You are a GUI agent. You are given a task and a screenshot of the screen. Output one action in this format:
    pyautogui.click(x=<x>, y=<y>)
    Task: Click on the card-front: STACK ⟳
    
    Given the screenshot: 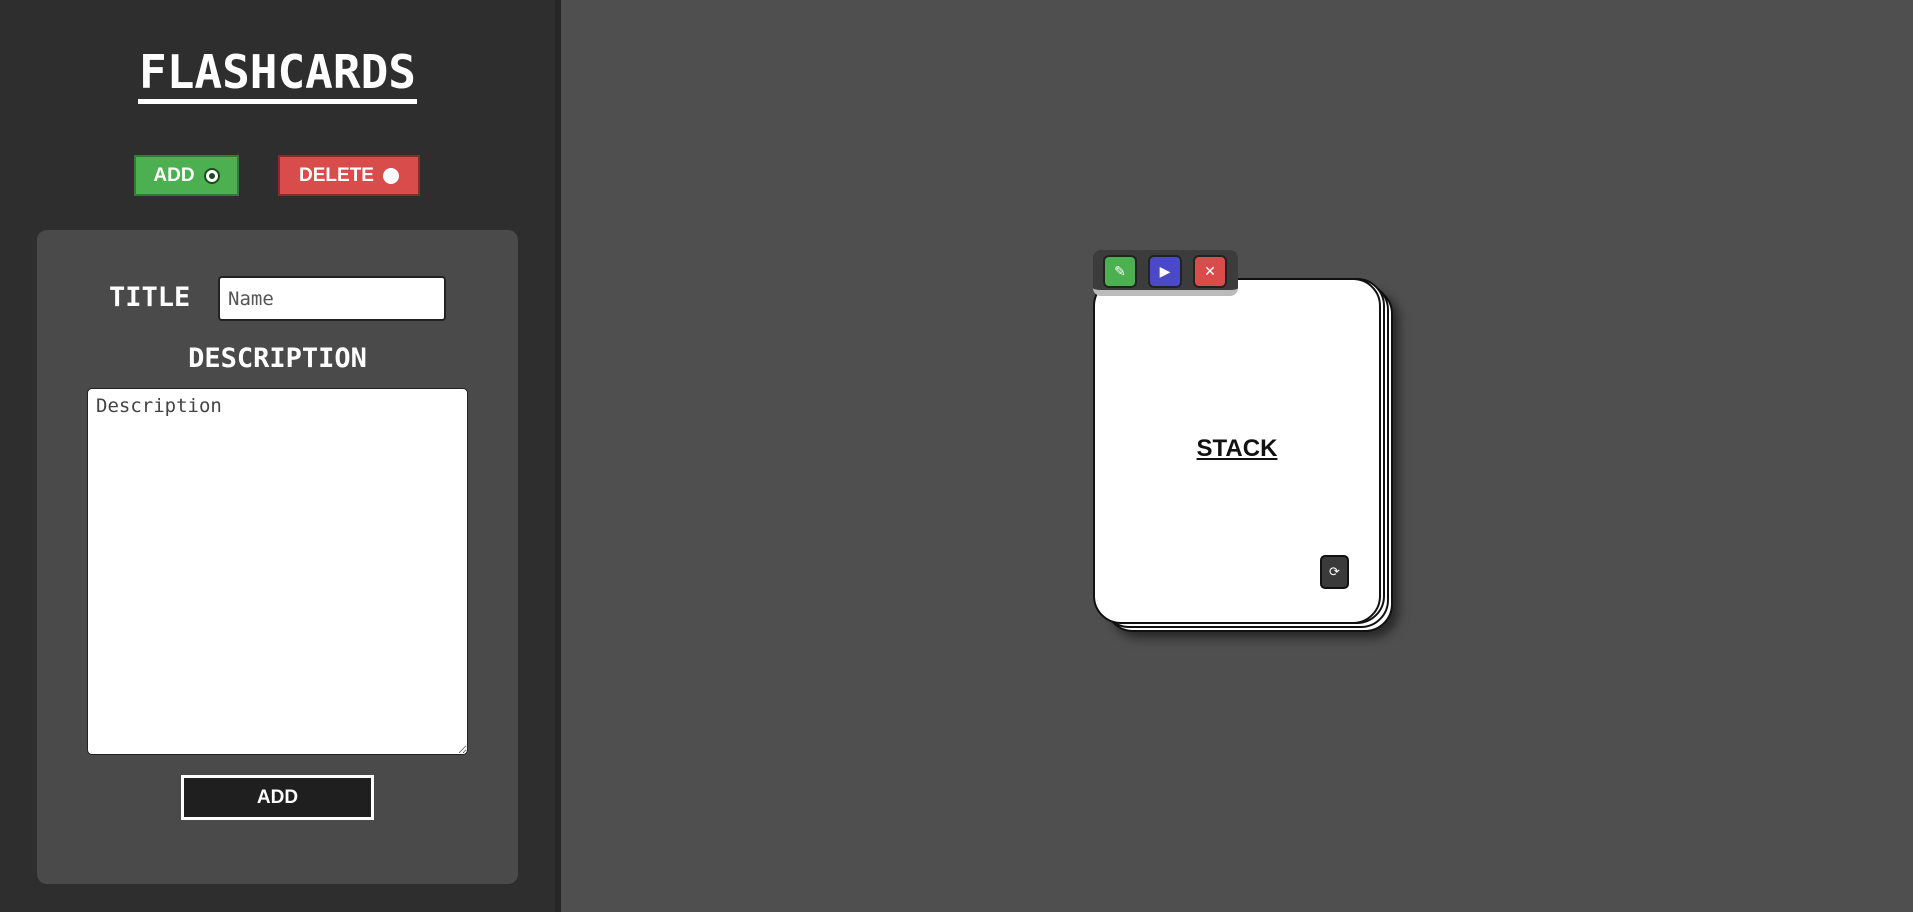 What is the action you would take?
    pyautogui.click(x=1237, y=451)
    